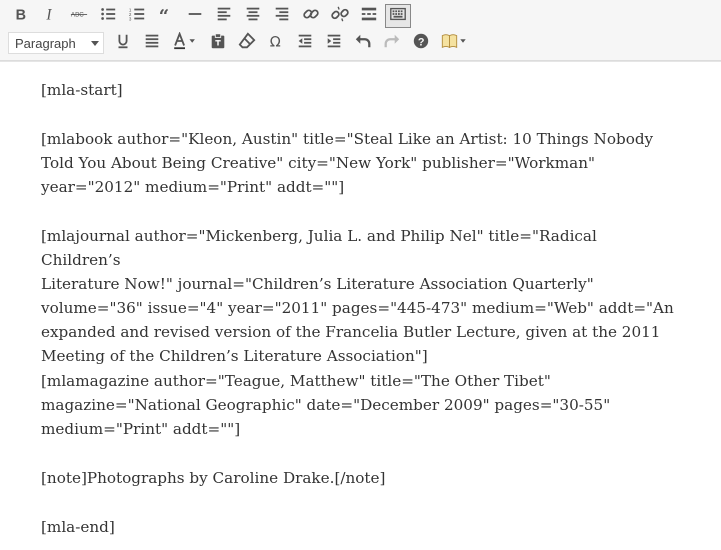 The width and height of the screenshot is (721, 550). I want to click on strikethrough-button: ABC, so click(79, 16).